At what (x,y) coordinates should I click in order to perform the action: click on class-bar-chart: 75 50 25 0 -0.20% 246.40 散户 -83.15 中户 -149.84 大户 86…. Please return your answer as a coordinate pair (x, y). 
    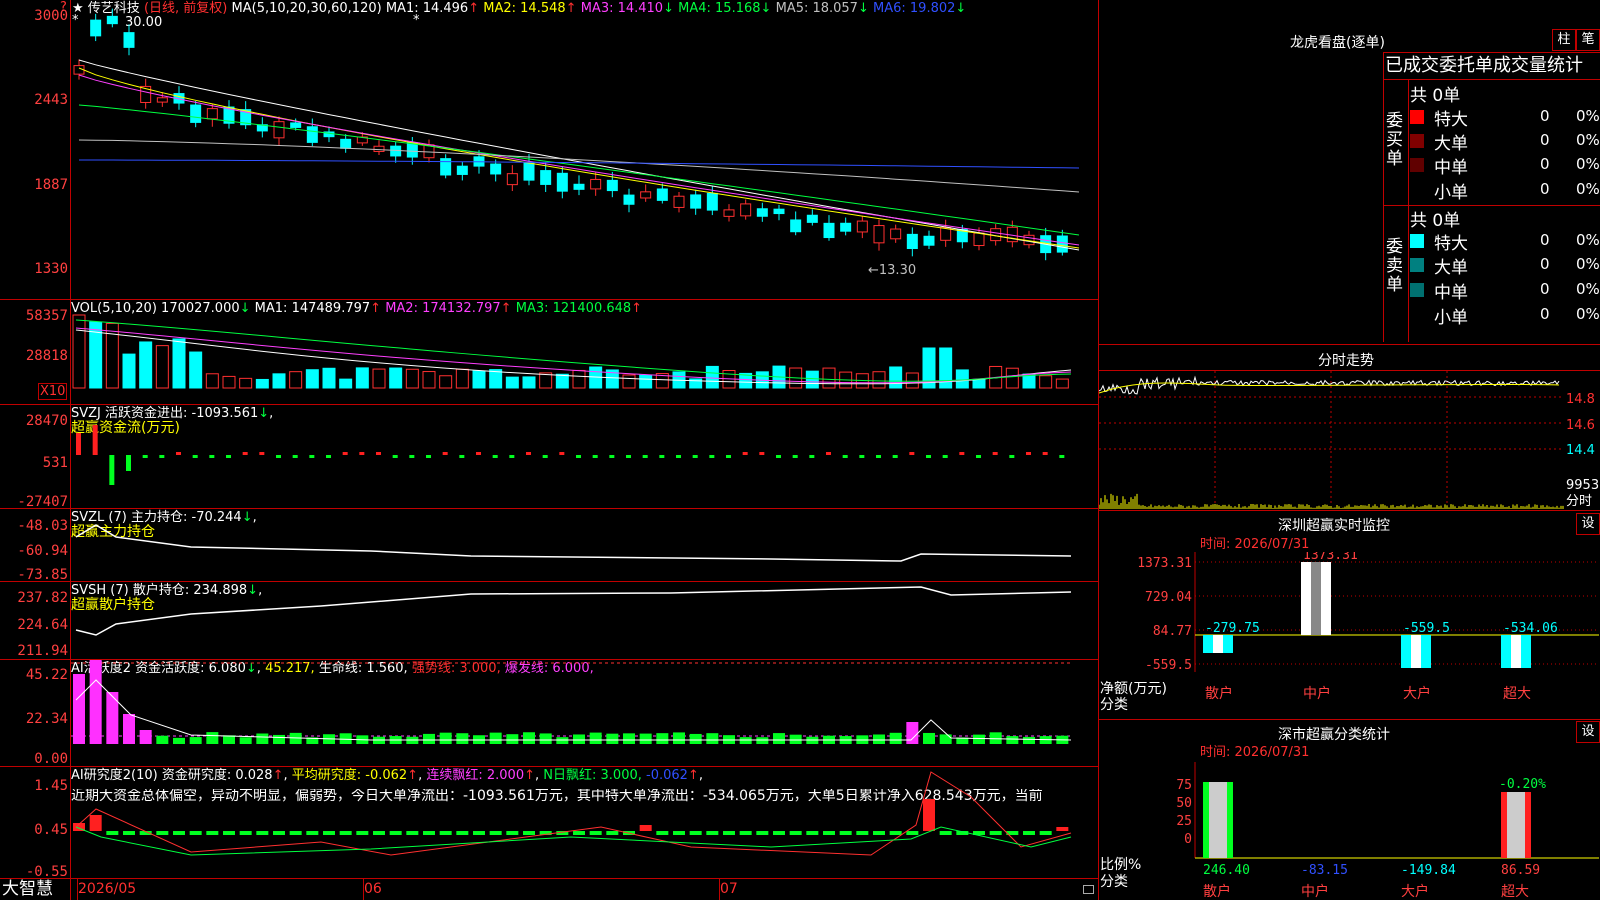
    Looking at the image, I should click on (1349, 831).